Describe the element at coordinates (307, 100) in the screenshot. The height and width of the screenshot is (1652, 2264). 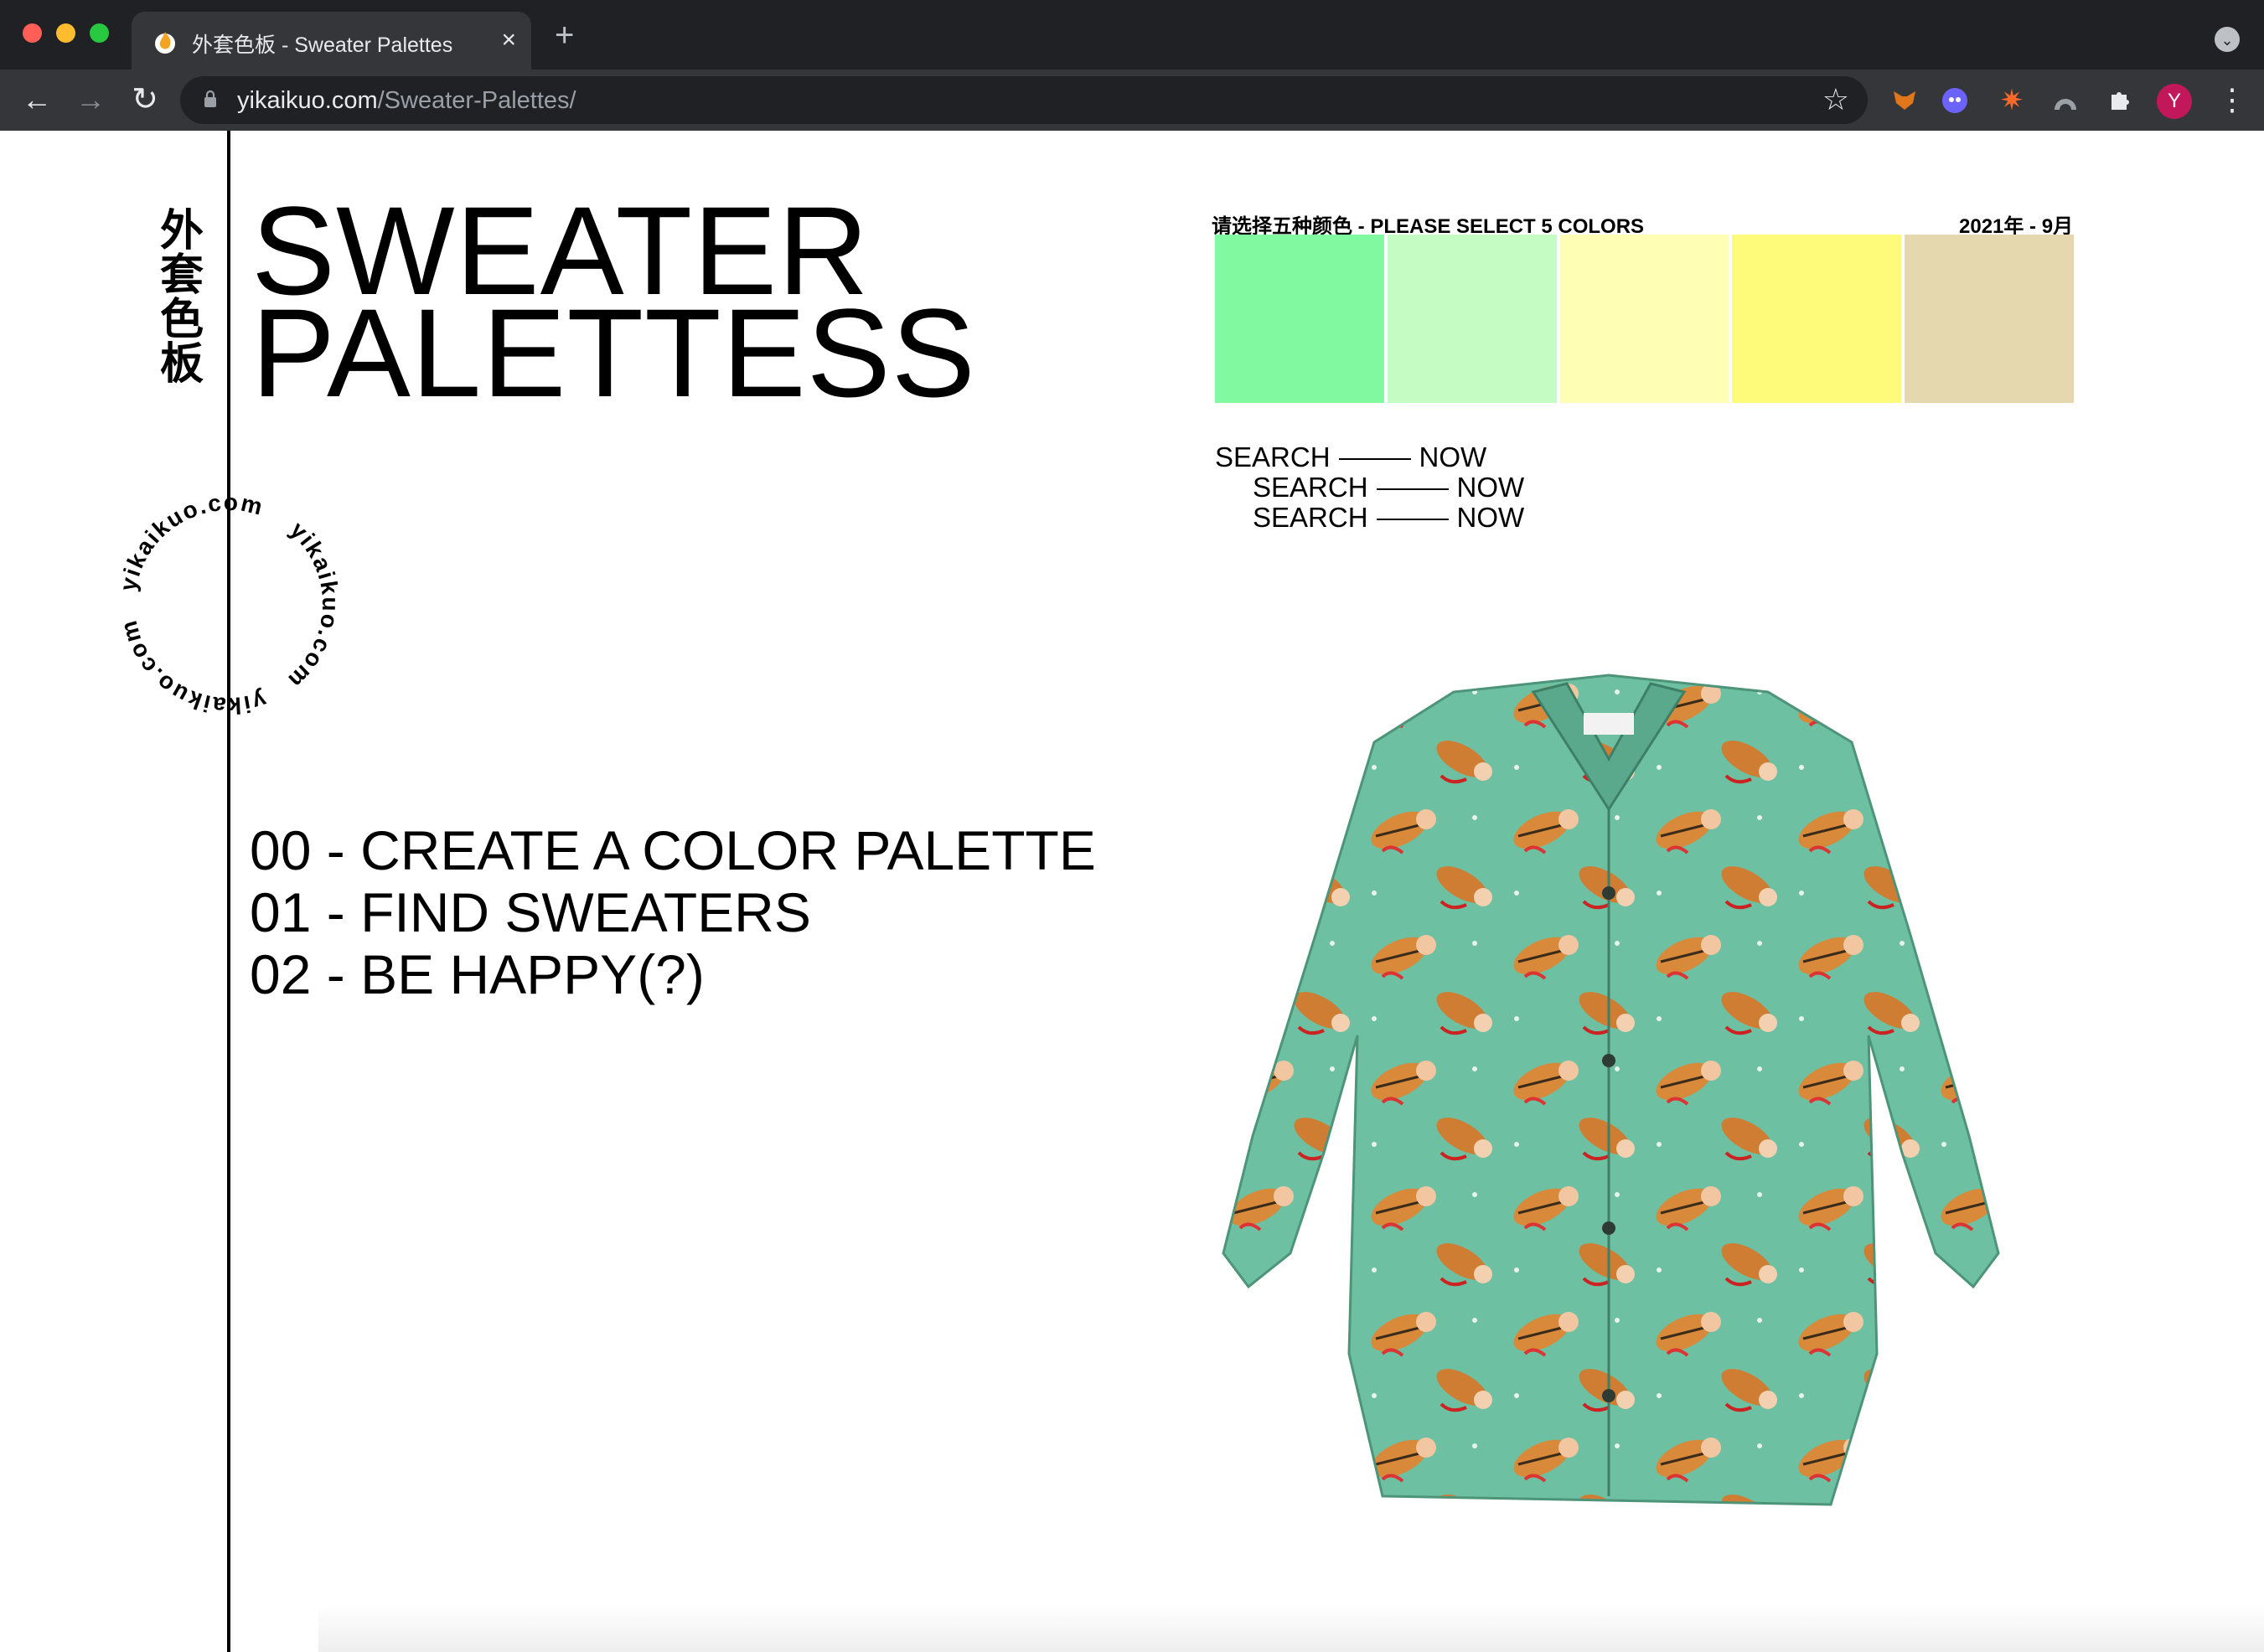
I see `url-host: yikaikuo.com` at that location.